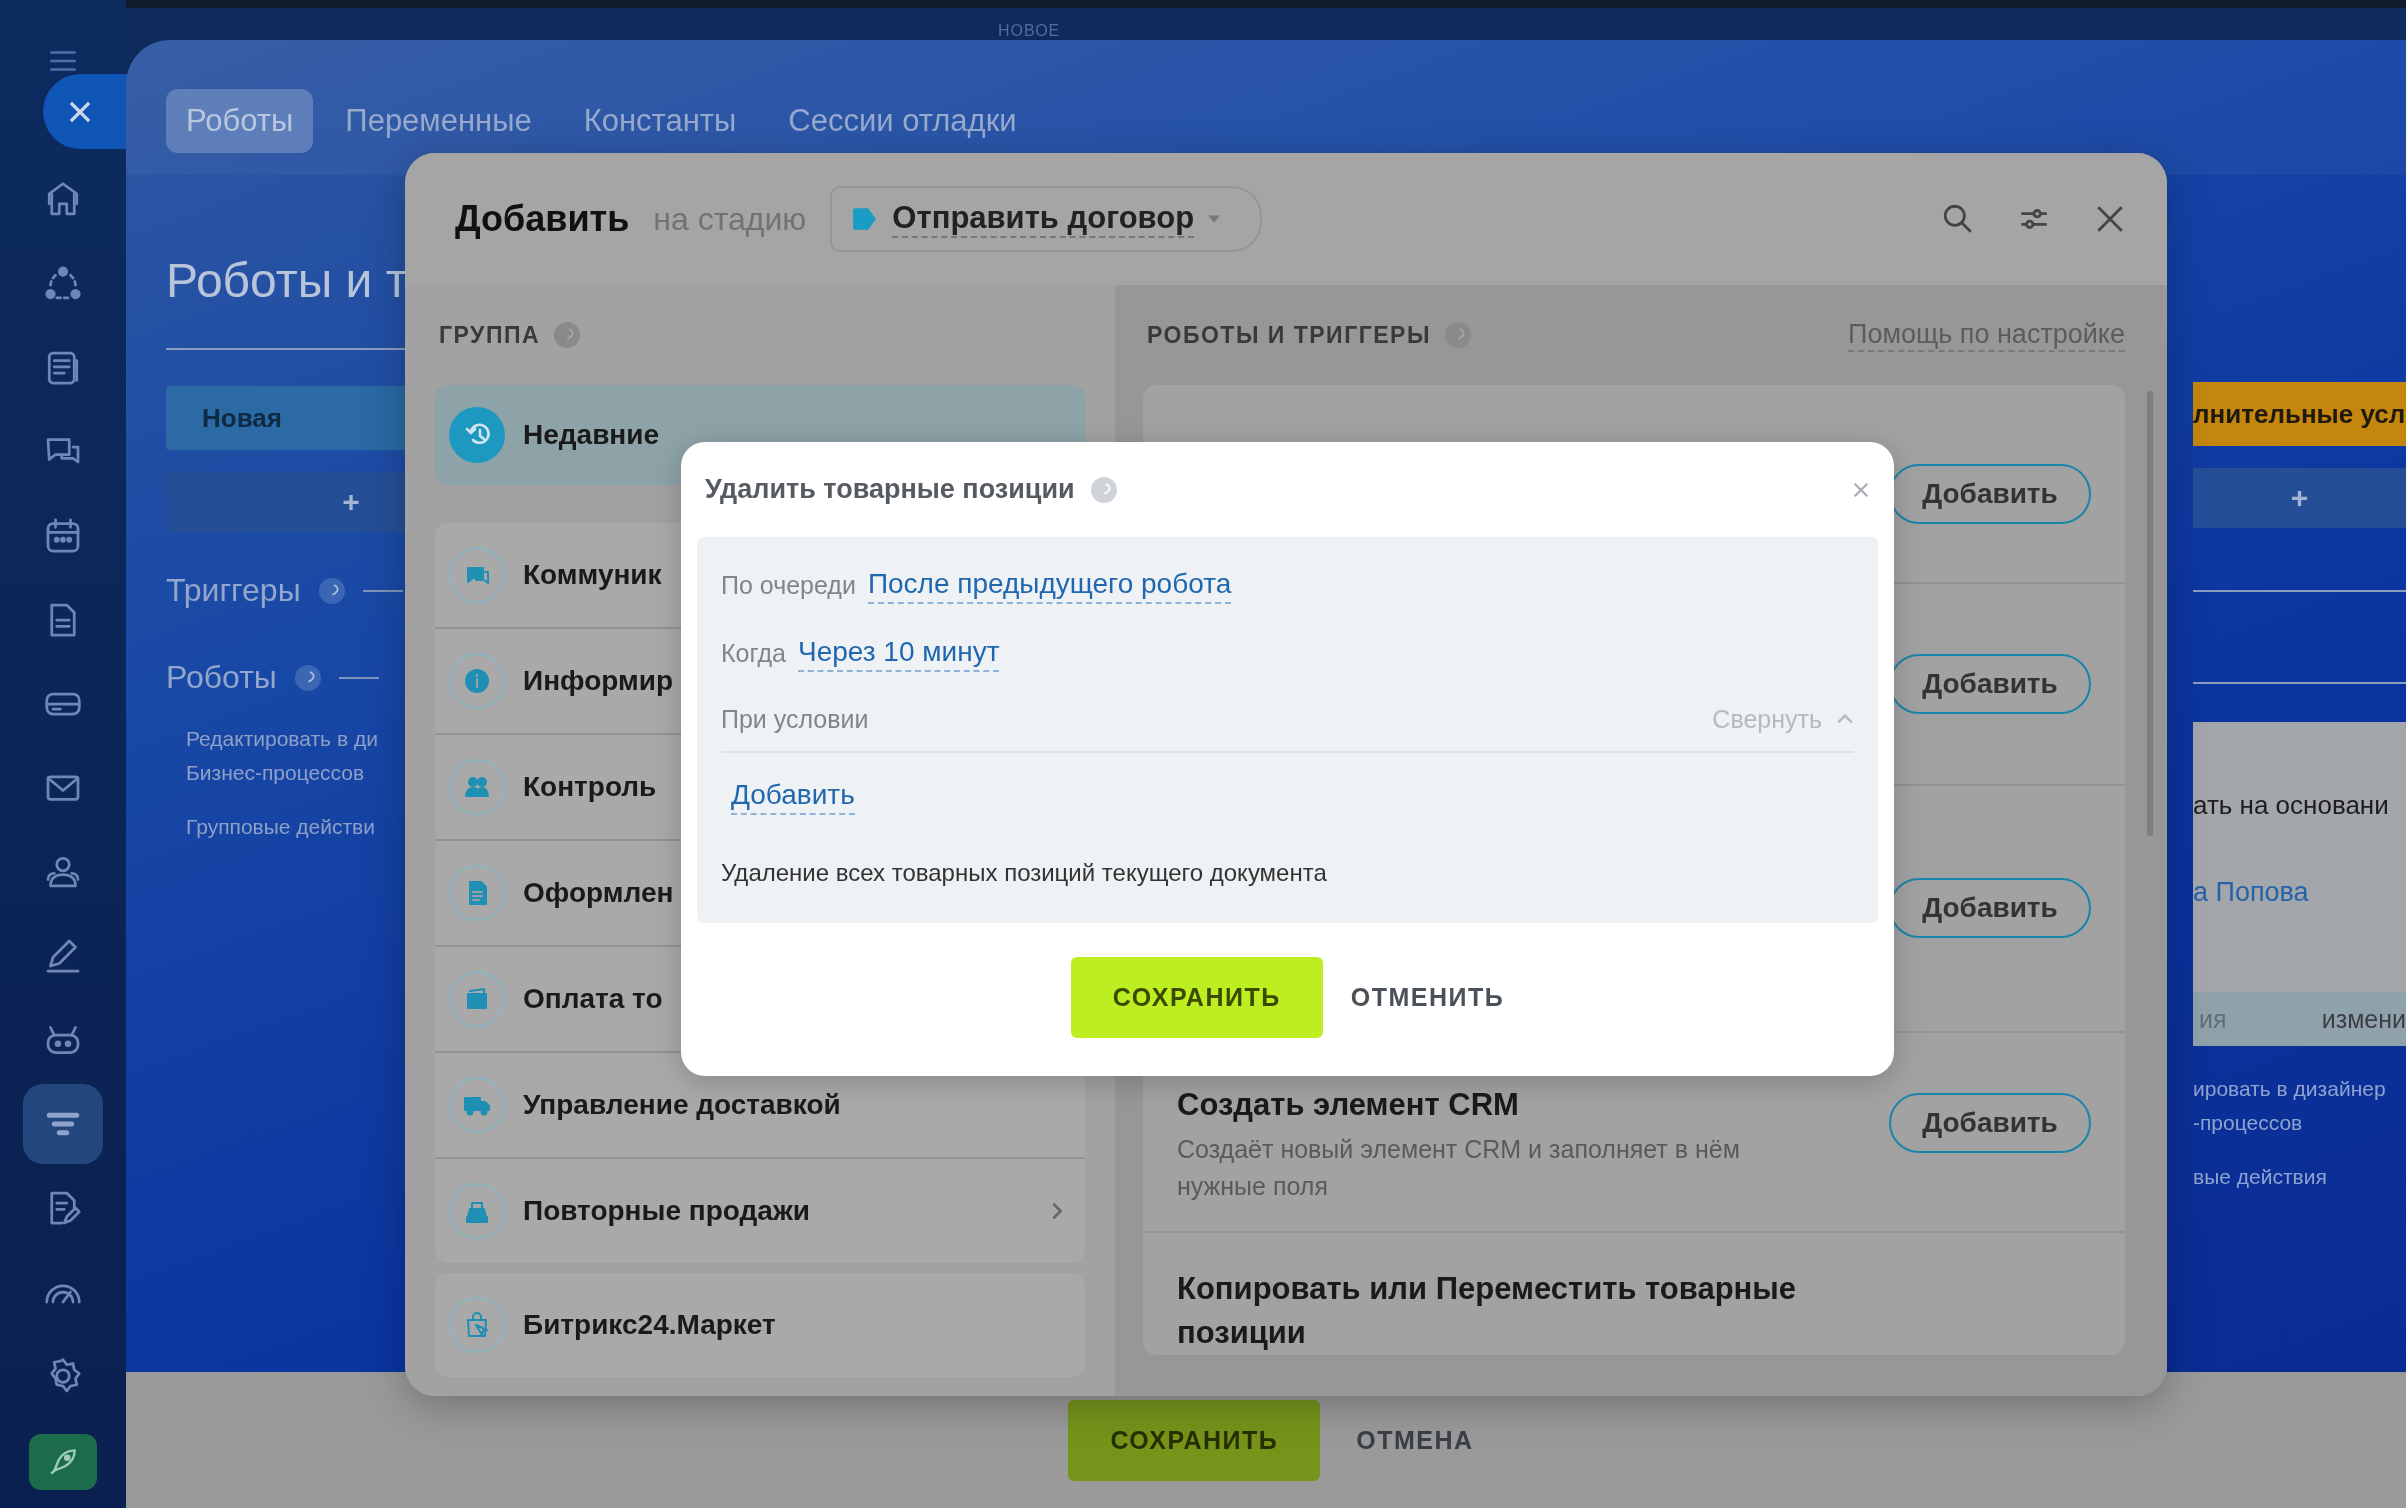 This screenshot has width=2406, height=1508. What do you see at coordinates (1024, 873) in the screenshot?
I see `description: Удаление всех товарных позиций текущего документа` at bounding box center [1024, 873].